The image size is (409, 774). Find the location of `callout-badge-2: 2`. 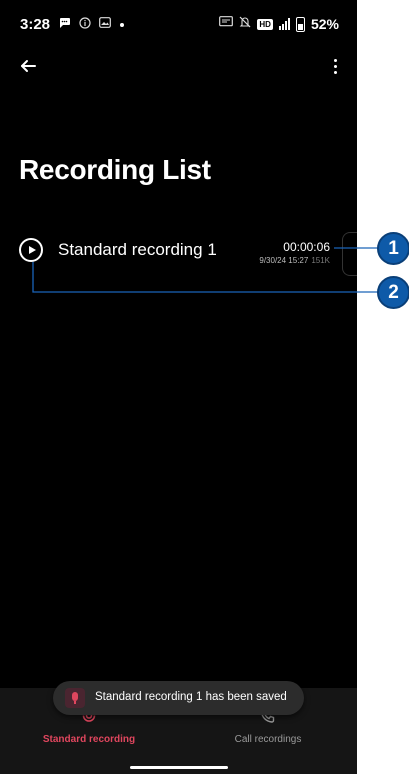

callout-badge-2: 2 is located at coordinates (393, 292).